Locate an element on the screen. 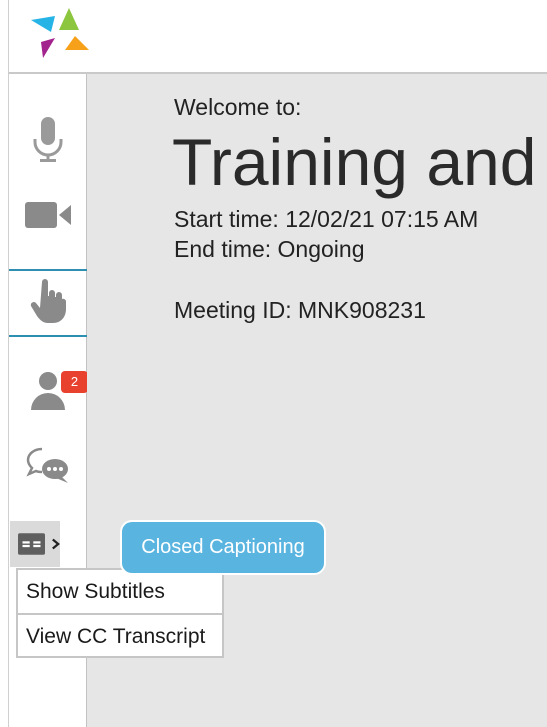 The width and height of the screenshot is (547, 727). start-time: Start time: 12/02/21 07:15 AM is located at coordinates (326, 219).